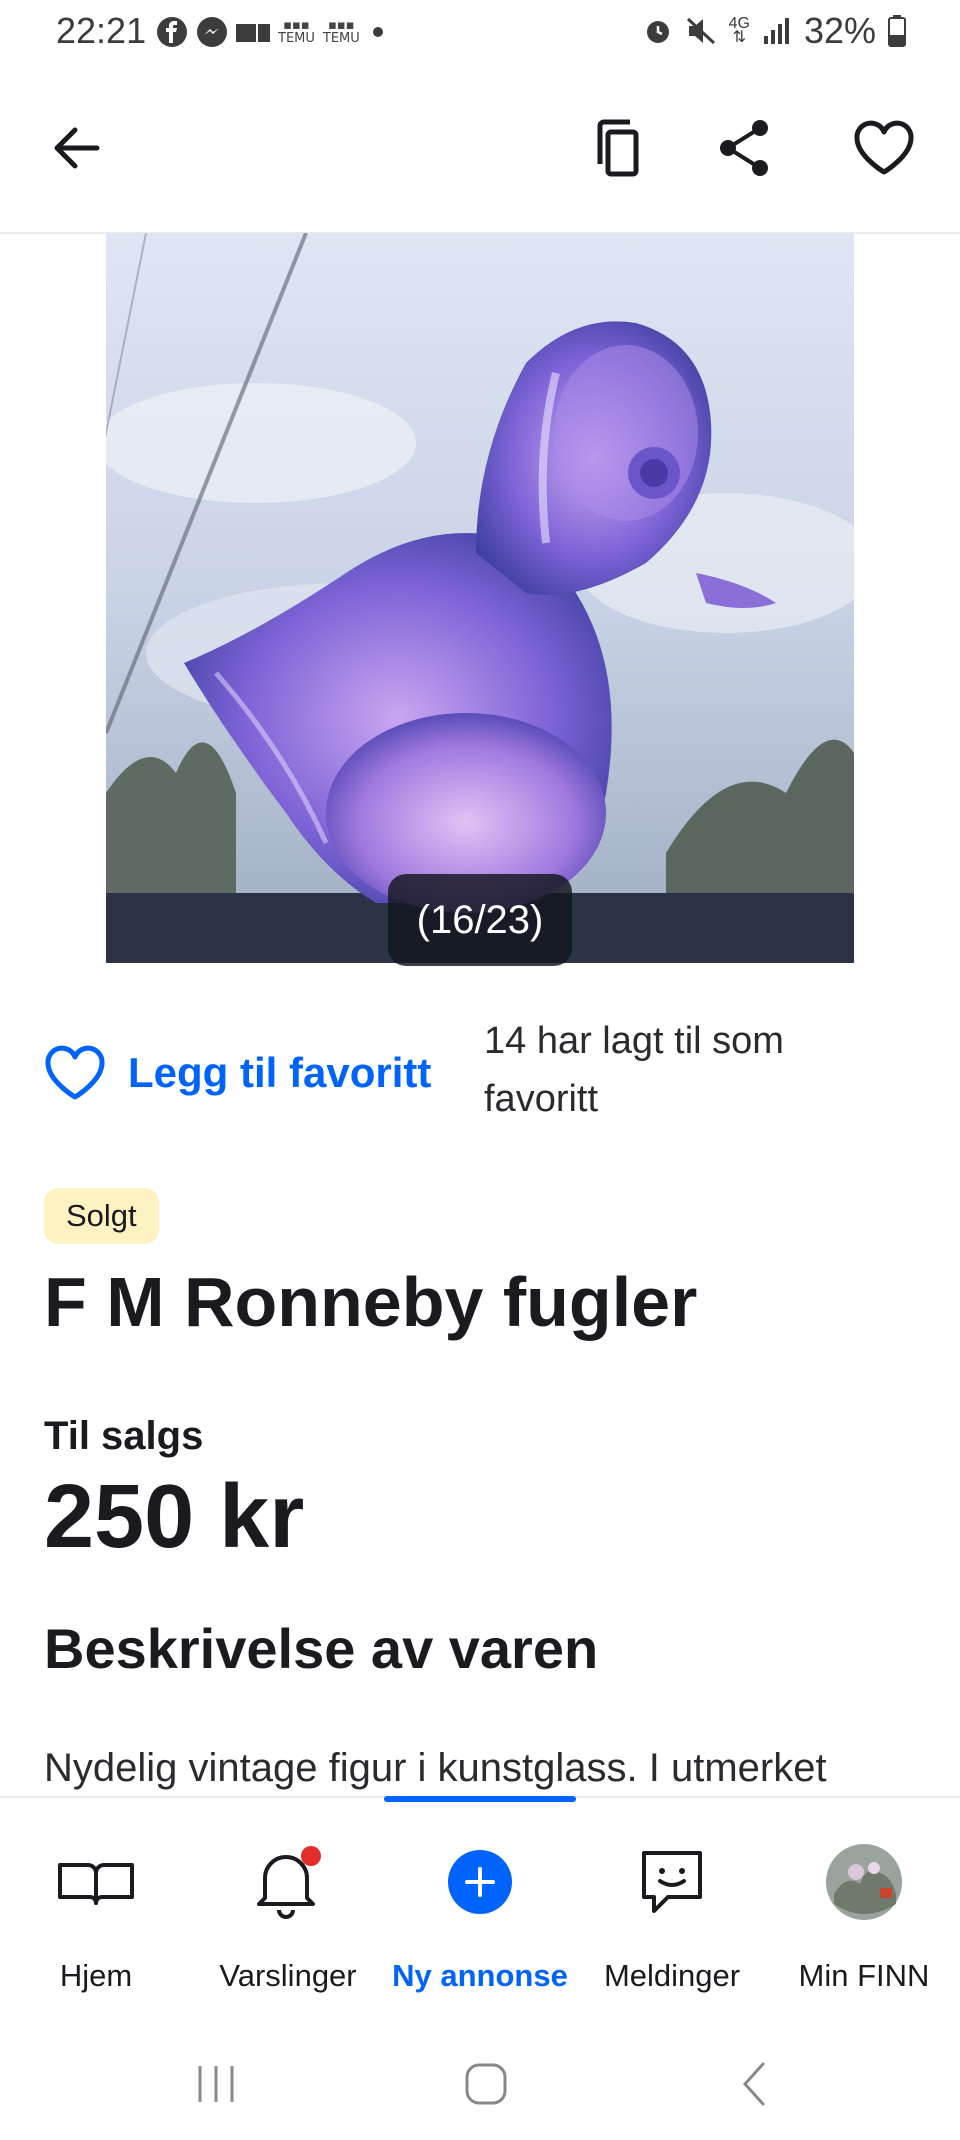 The height and width of the screenshot is (2140, 960). I want to click on recent-apps-icon, so click(216, 2084).